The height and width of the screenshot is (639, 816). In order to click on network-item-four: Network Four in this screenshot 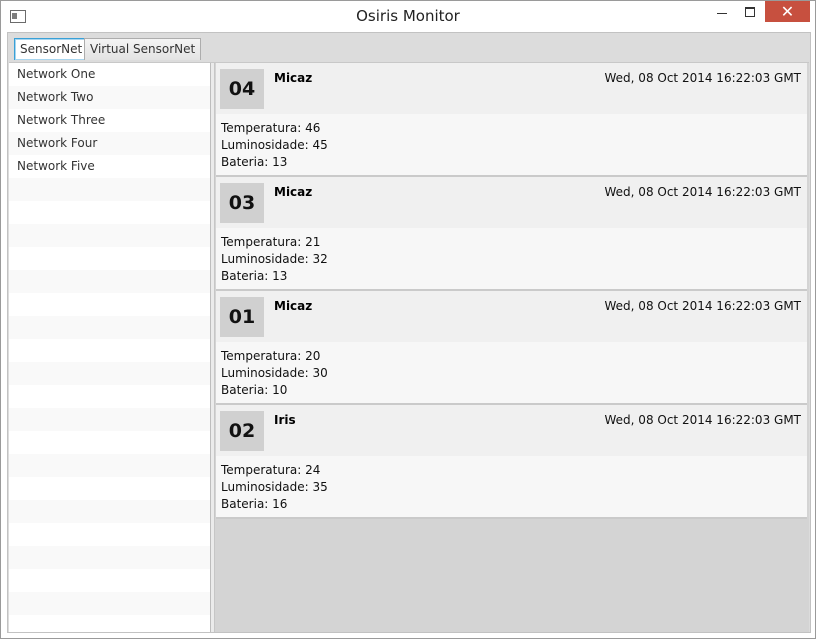, I will do `click(109, 143)`.